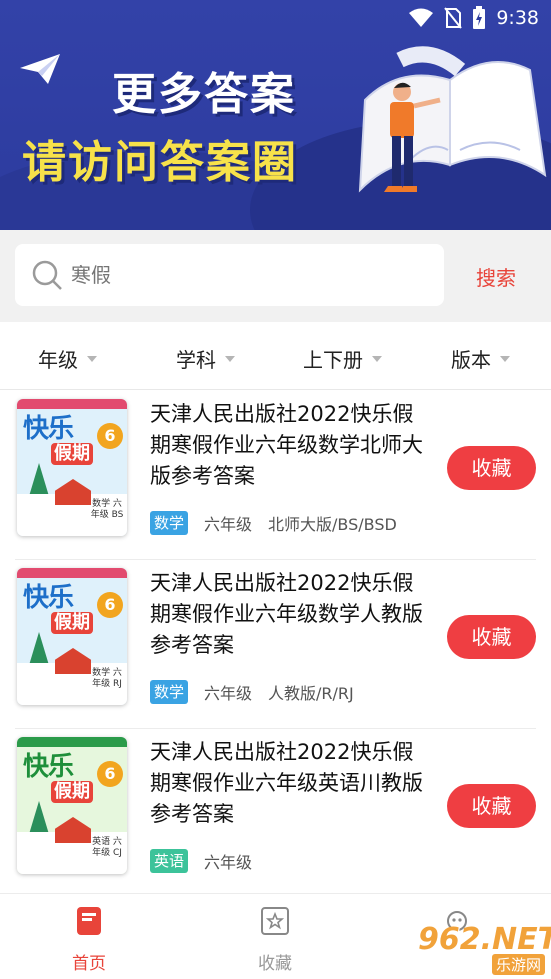 This screenshot has width=551, height=979. Describe the element at coordinates (196, 360) in the screenshot. I see `filter-label: 学科` at that location.